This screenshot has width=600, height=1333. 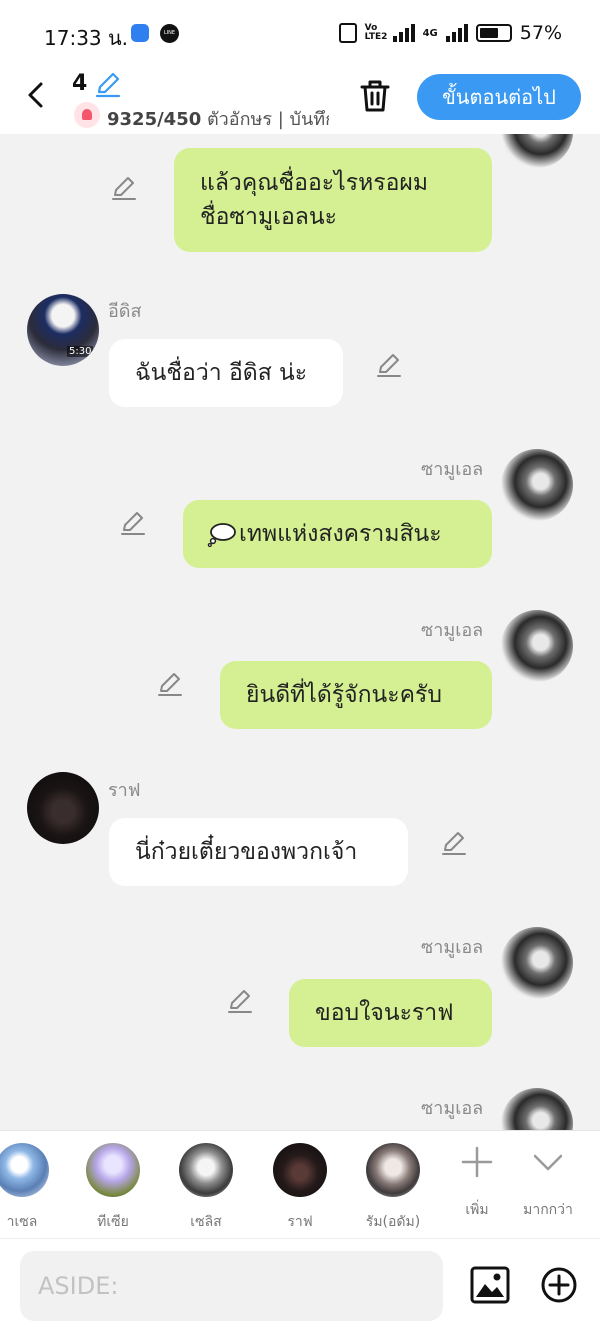 What do you see at coordinates (344, 695) in the screenshot?
I see `message-text: ยินดีที่ได้รู้จักนะครับ` at bounding box center [344, 695].